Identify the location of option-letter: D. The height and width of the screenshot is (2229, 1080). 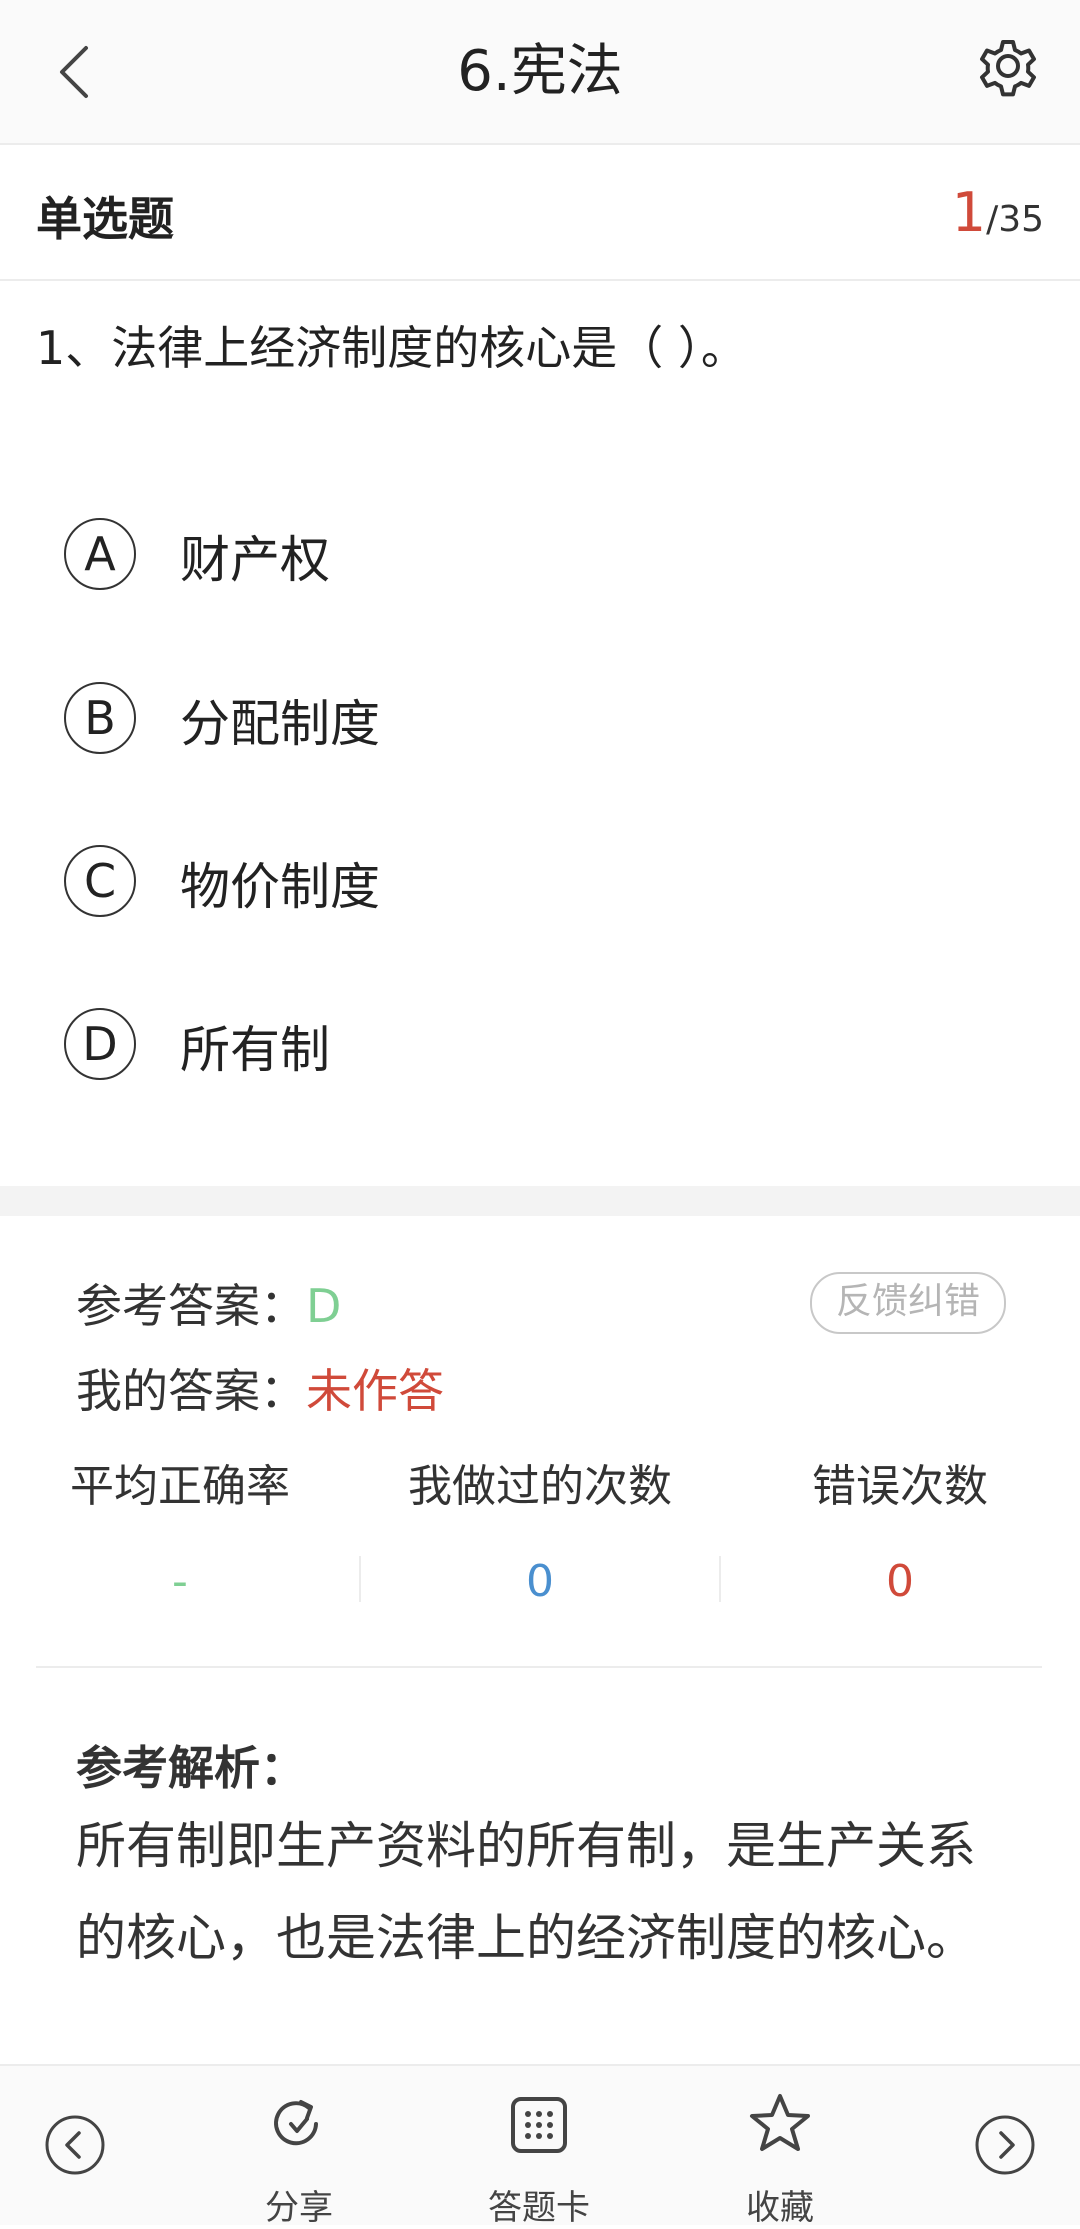
(100, 1044).